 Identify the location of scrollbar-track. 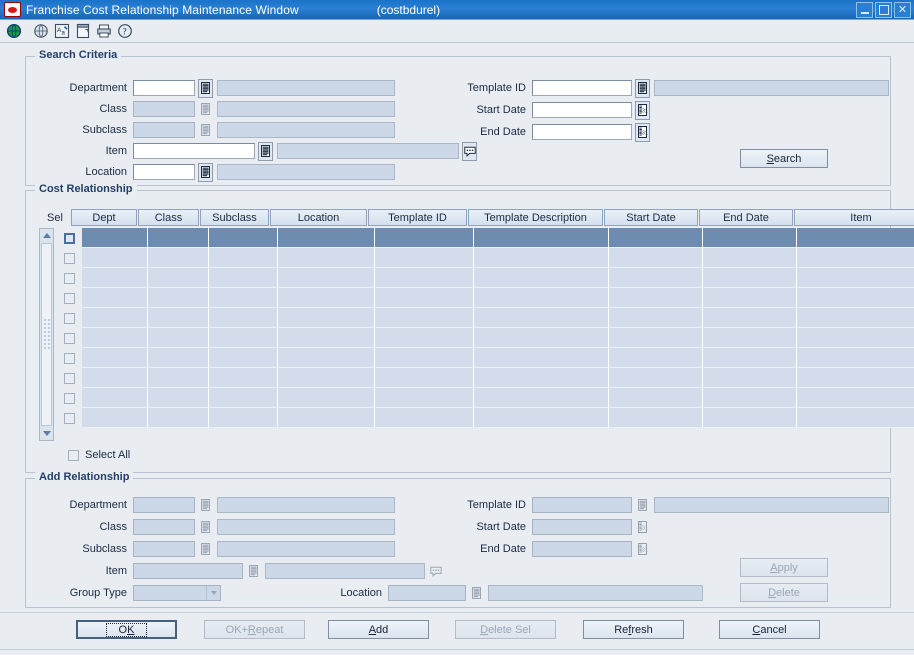
(46, 334).